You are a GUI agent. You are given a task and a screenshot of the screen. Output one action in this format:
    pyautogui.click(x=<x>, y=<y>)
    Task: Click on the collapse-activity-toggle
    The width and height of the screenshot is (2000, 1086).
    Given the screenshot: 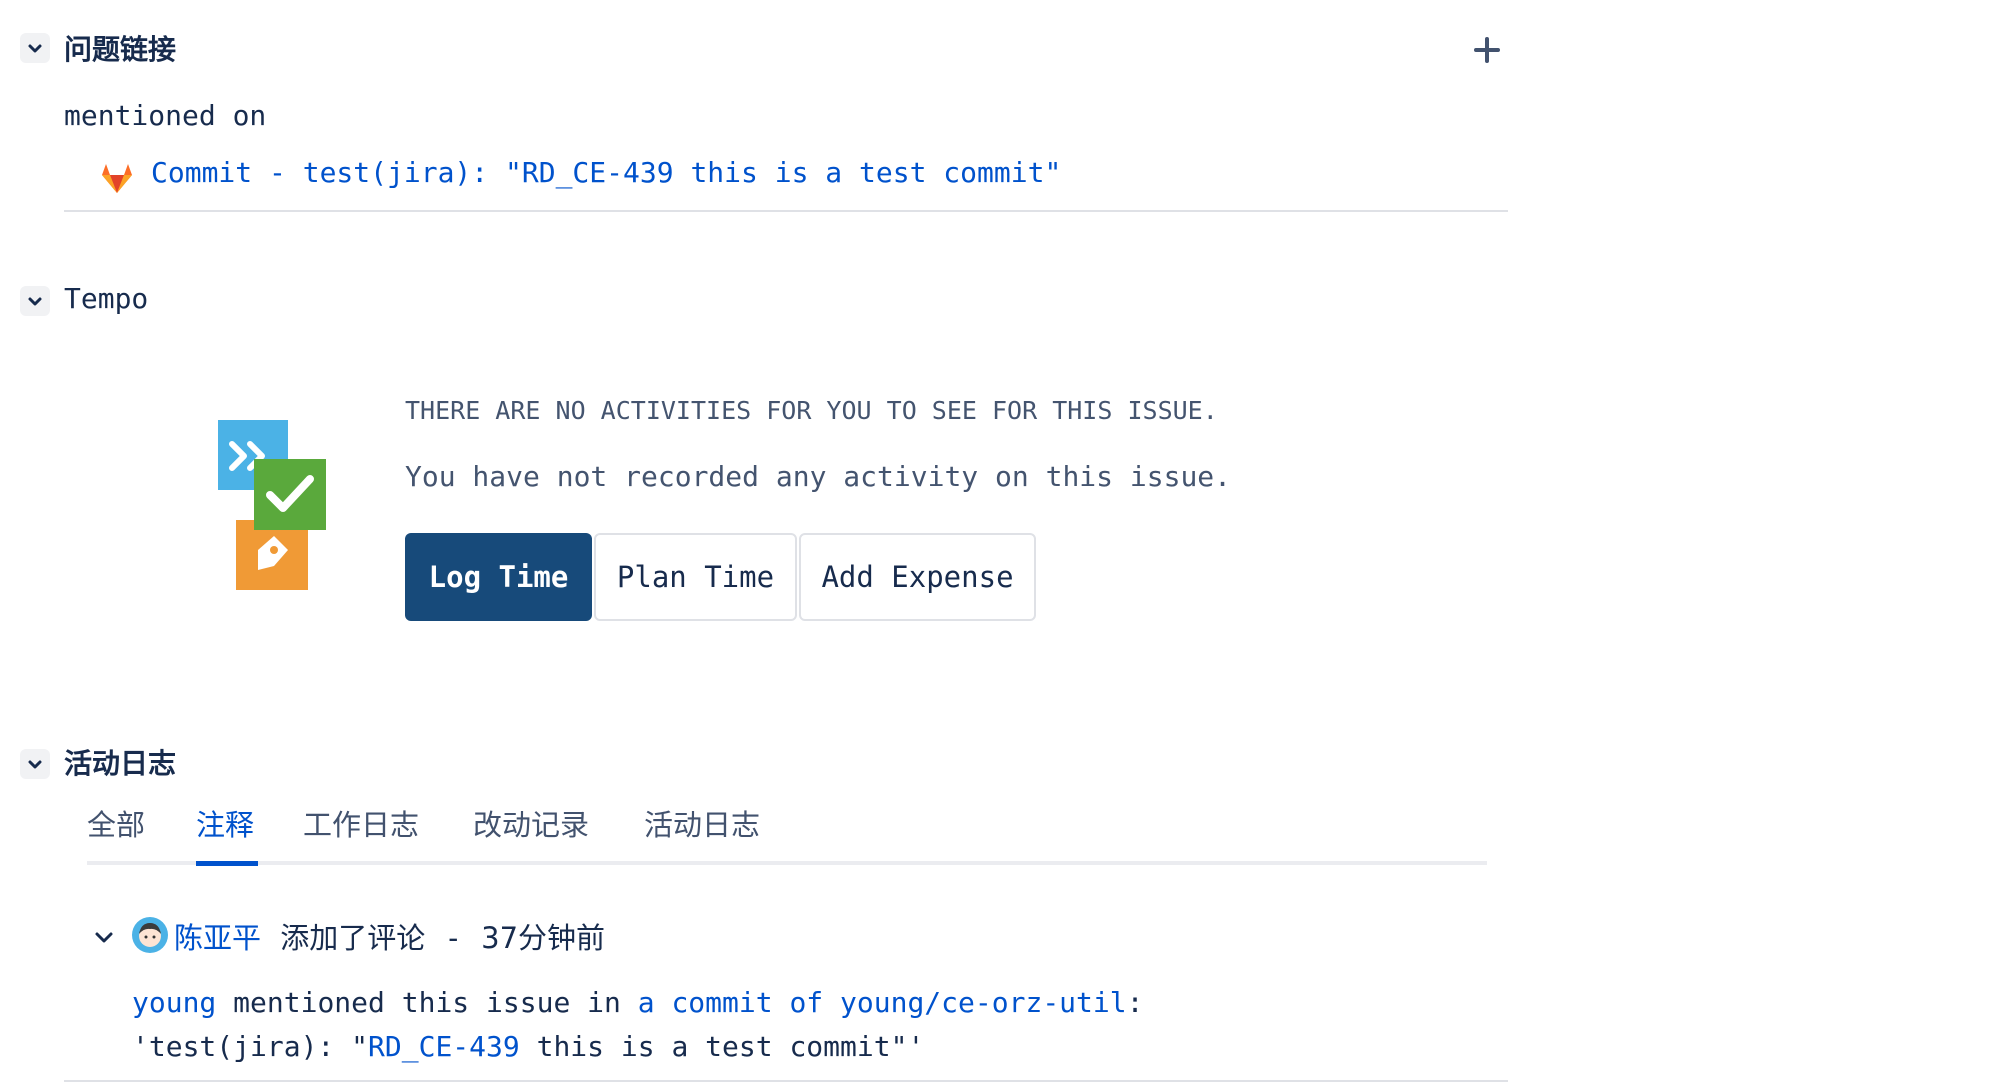 What is the action you would take?
    pyautogui.click(x=35, y=764)
    